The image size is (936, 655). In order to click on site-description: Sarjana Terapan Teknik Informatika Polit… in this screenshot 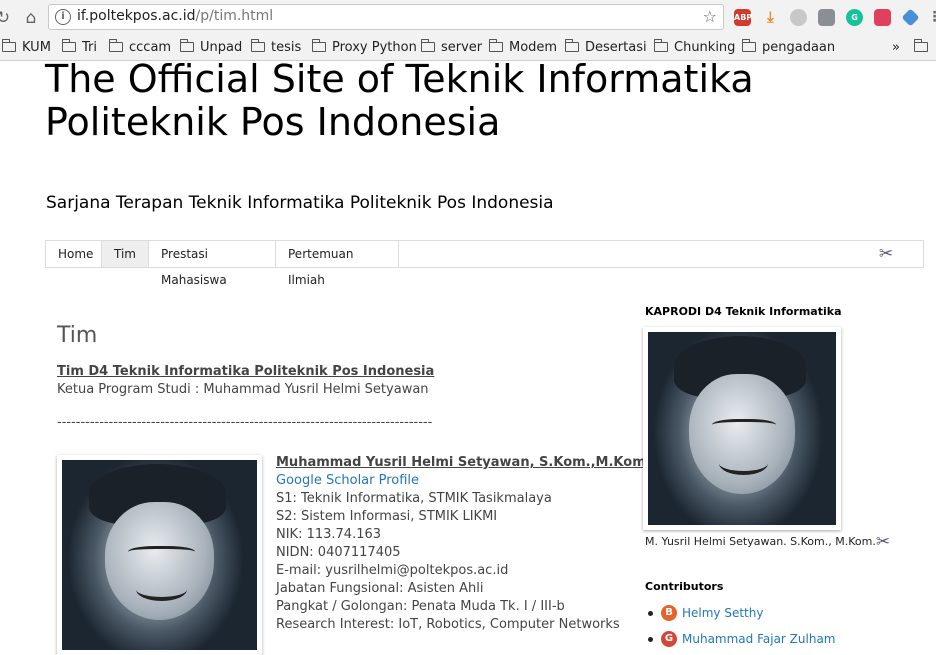, I will do `click(300, 203)`.